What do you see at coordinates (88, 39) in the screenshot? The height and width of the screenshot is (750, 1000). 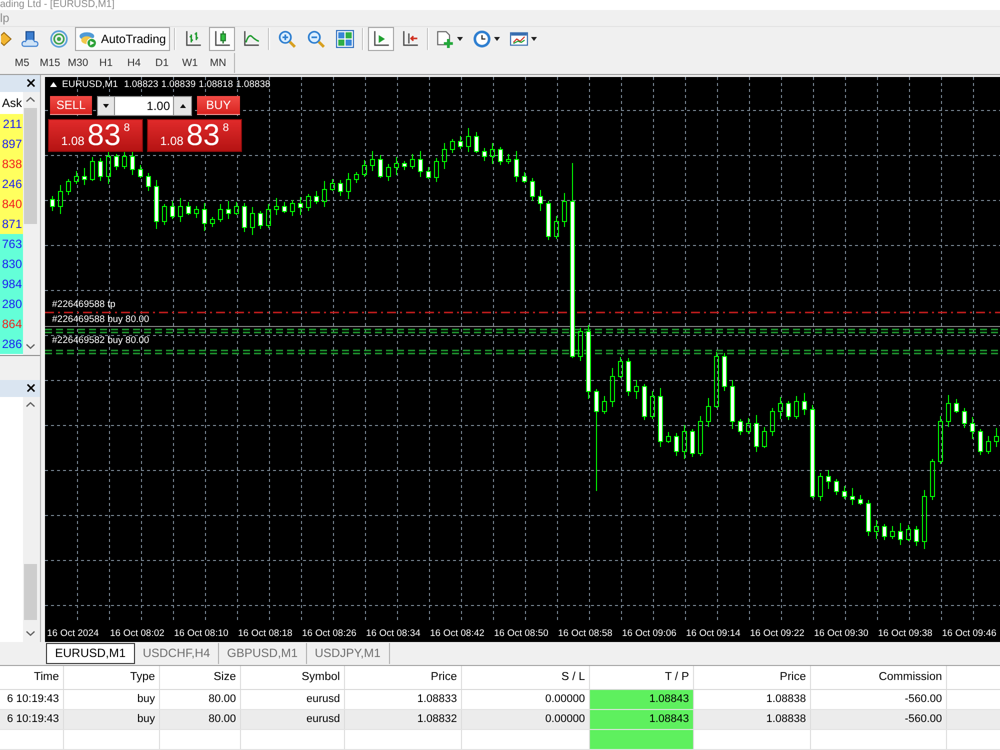 I see `play-badge-icon` at bounding box center [88, 39].